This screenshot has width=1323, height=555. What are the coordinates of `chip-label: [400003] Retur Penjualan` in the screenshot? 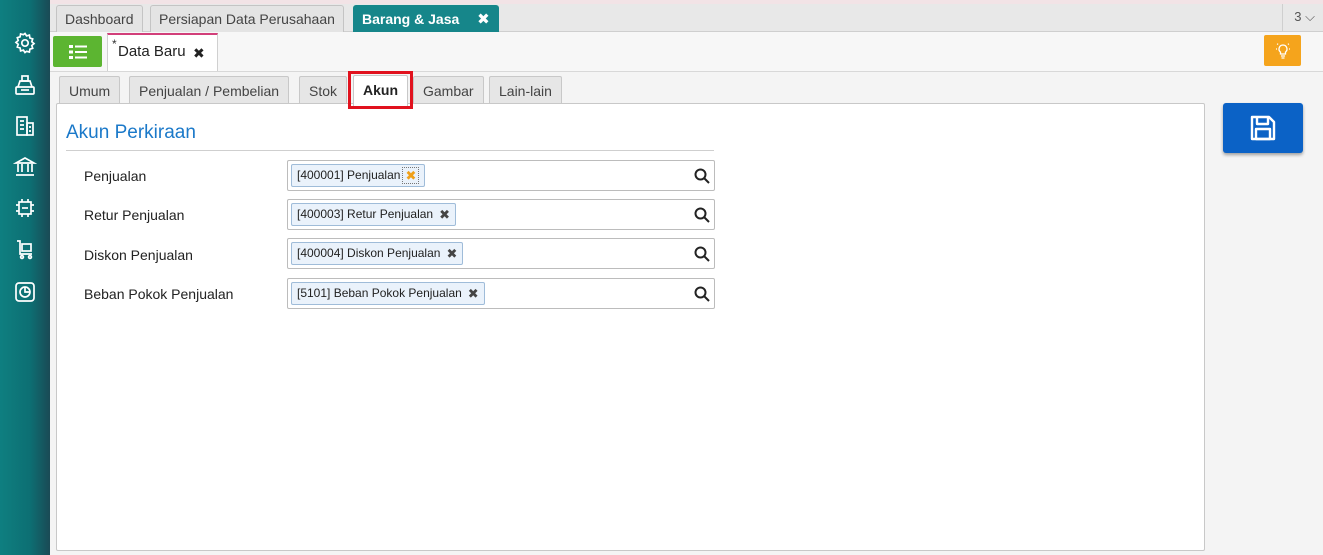 It's located at (365, 214).